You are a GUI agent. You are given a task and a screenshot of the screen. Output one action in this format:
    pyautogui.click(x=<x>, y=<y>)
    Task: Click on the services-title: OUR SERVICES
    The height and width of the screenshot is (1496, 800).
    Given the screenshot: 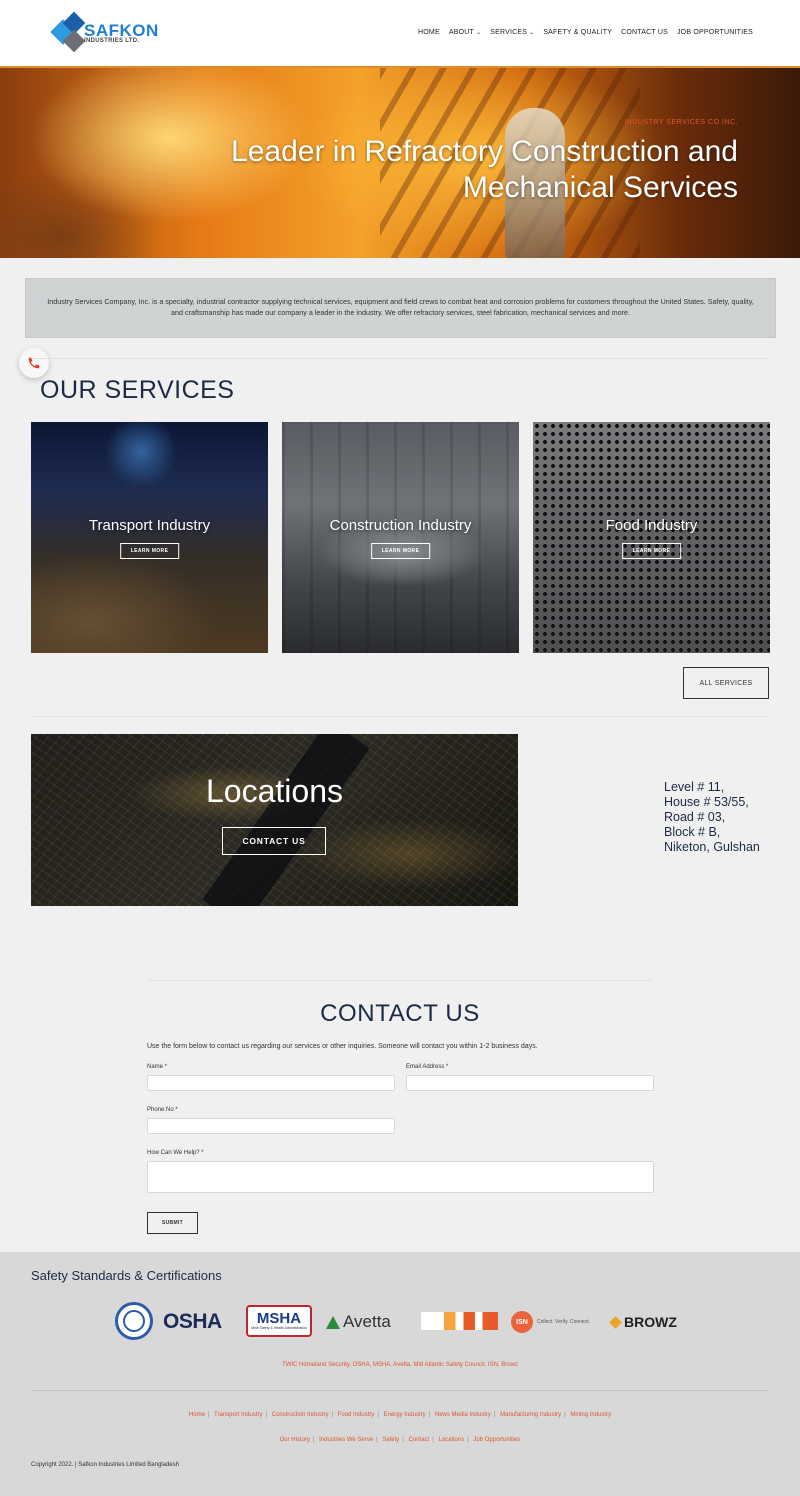 What is the action you would take?
    pyautogui.click(x=137, y=390)
    